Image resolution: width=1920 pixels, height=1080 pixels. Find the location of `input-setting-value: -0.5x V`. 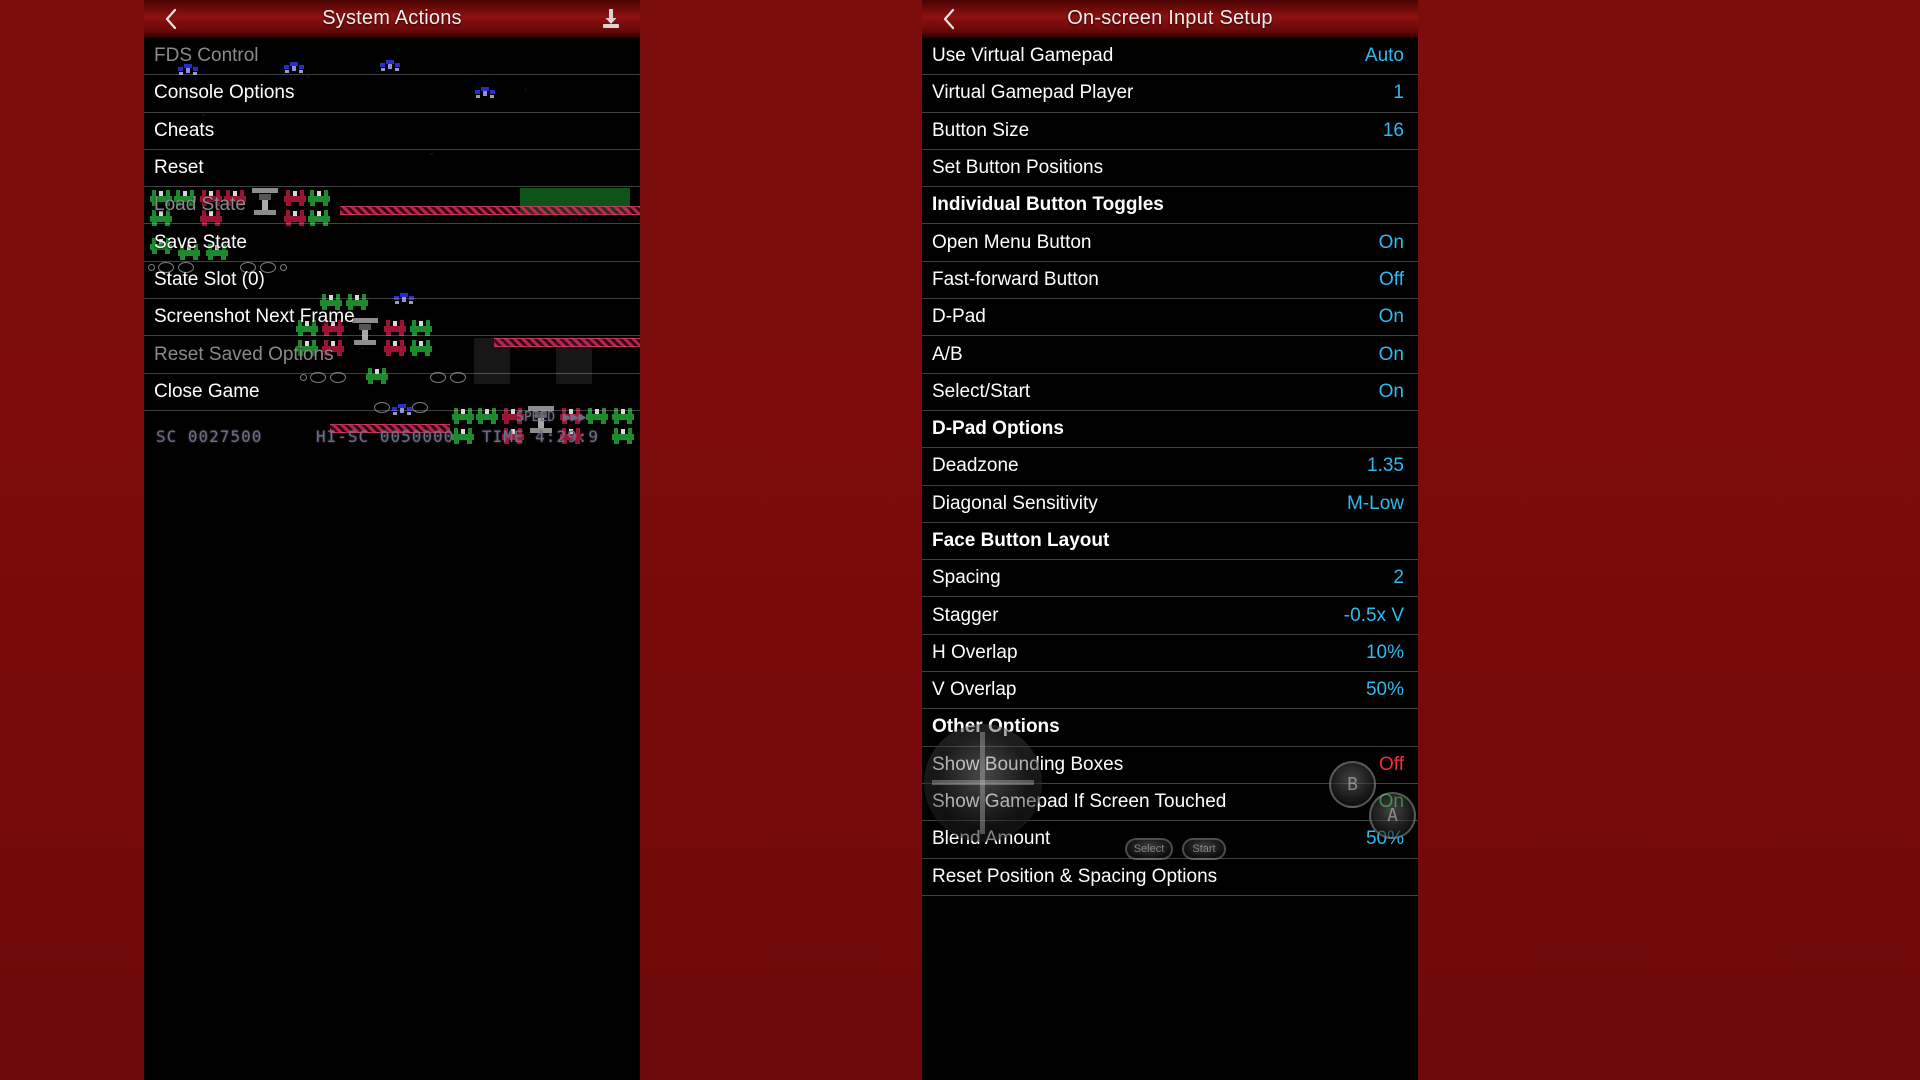

input-setting-value: -0.5x V is located at coordinates (1373, 615).